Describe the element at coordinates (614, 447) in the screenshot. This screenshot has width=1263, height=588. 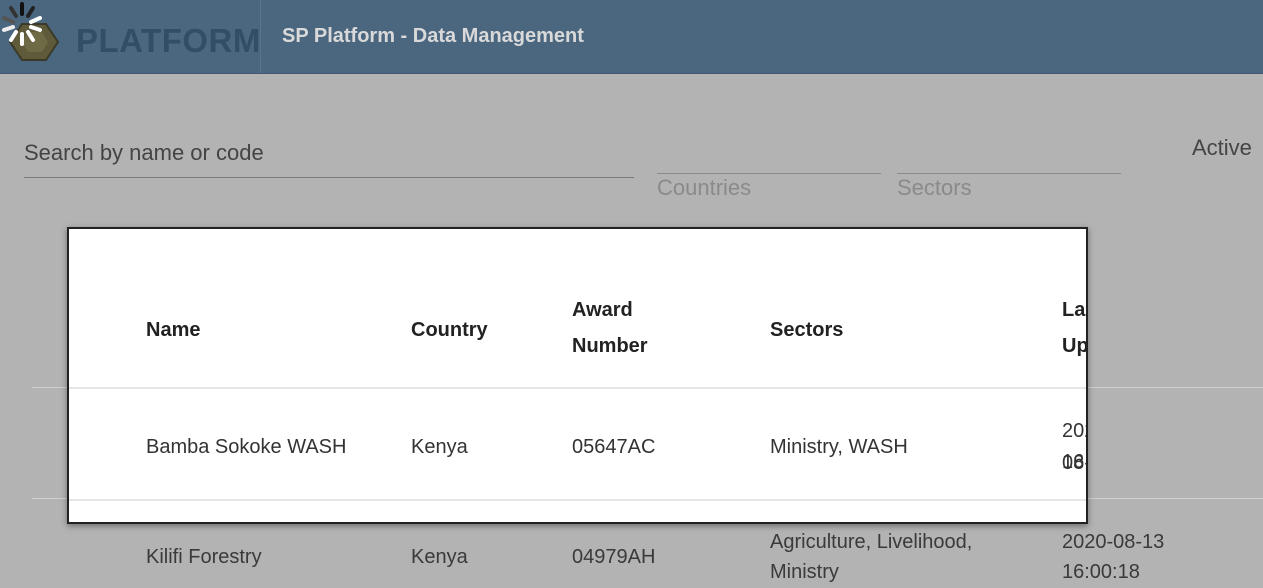
I see `cell-award-number: 05647AC` at that location.